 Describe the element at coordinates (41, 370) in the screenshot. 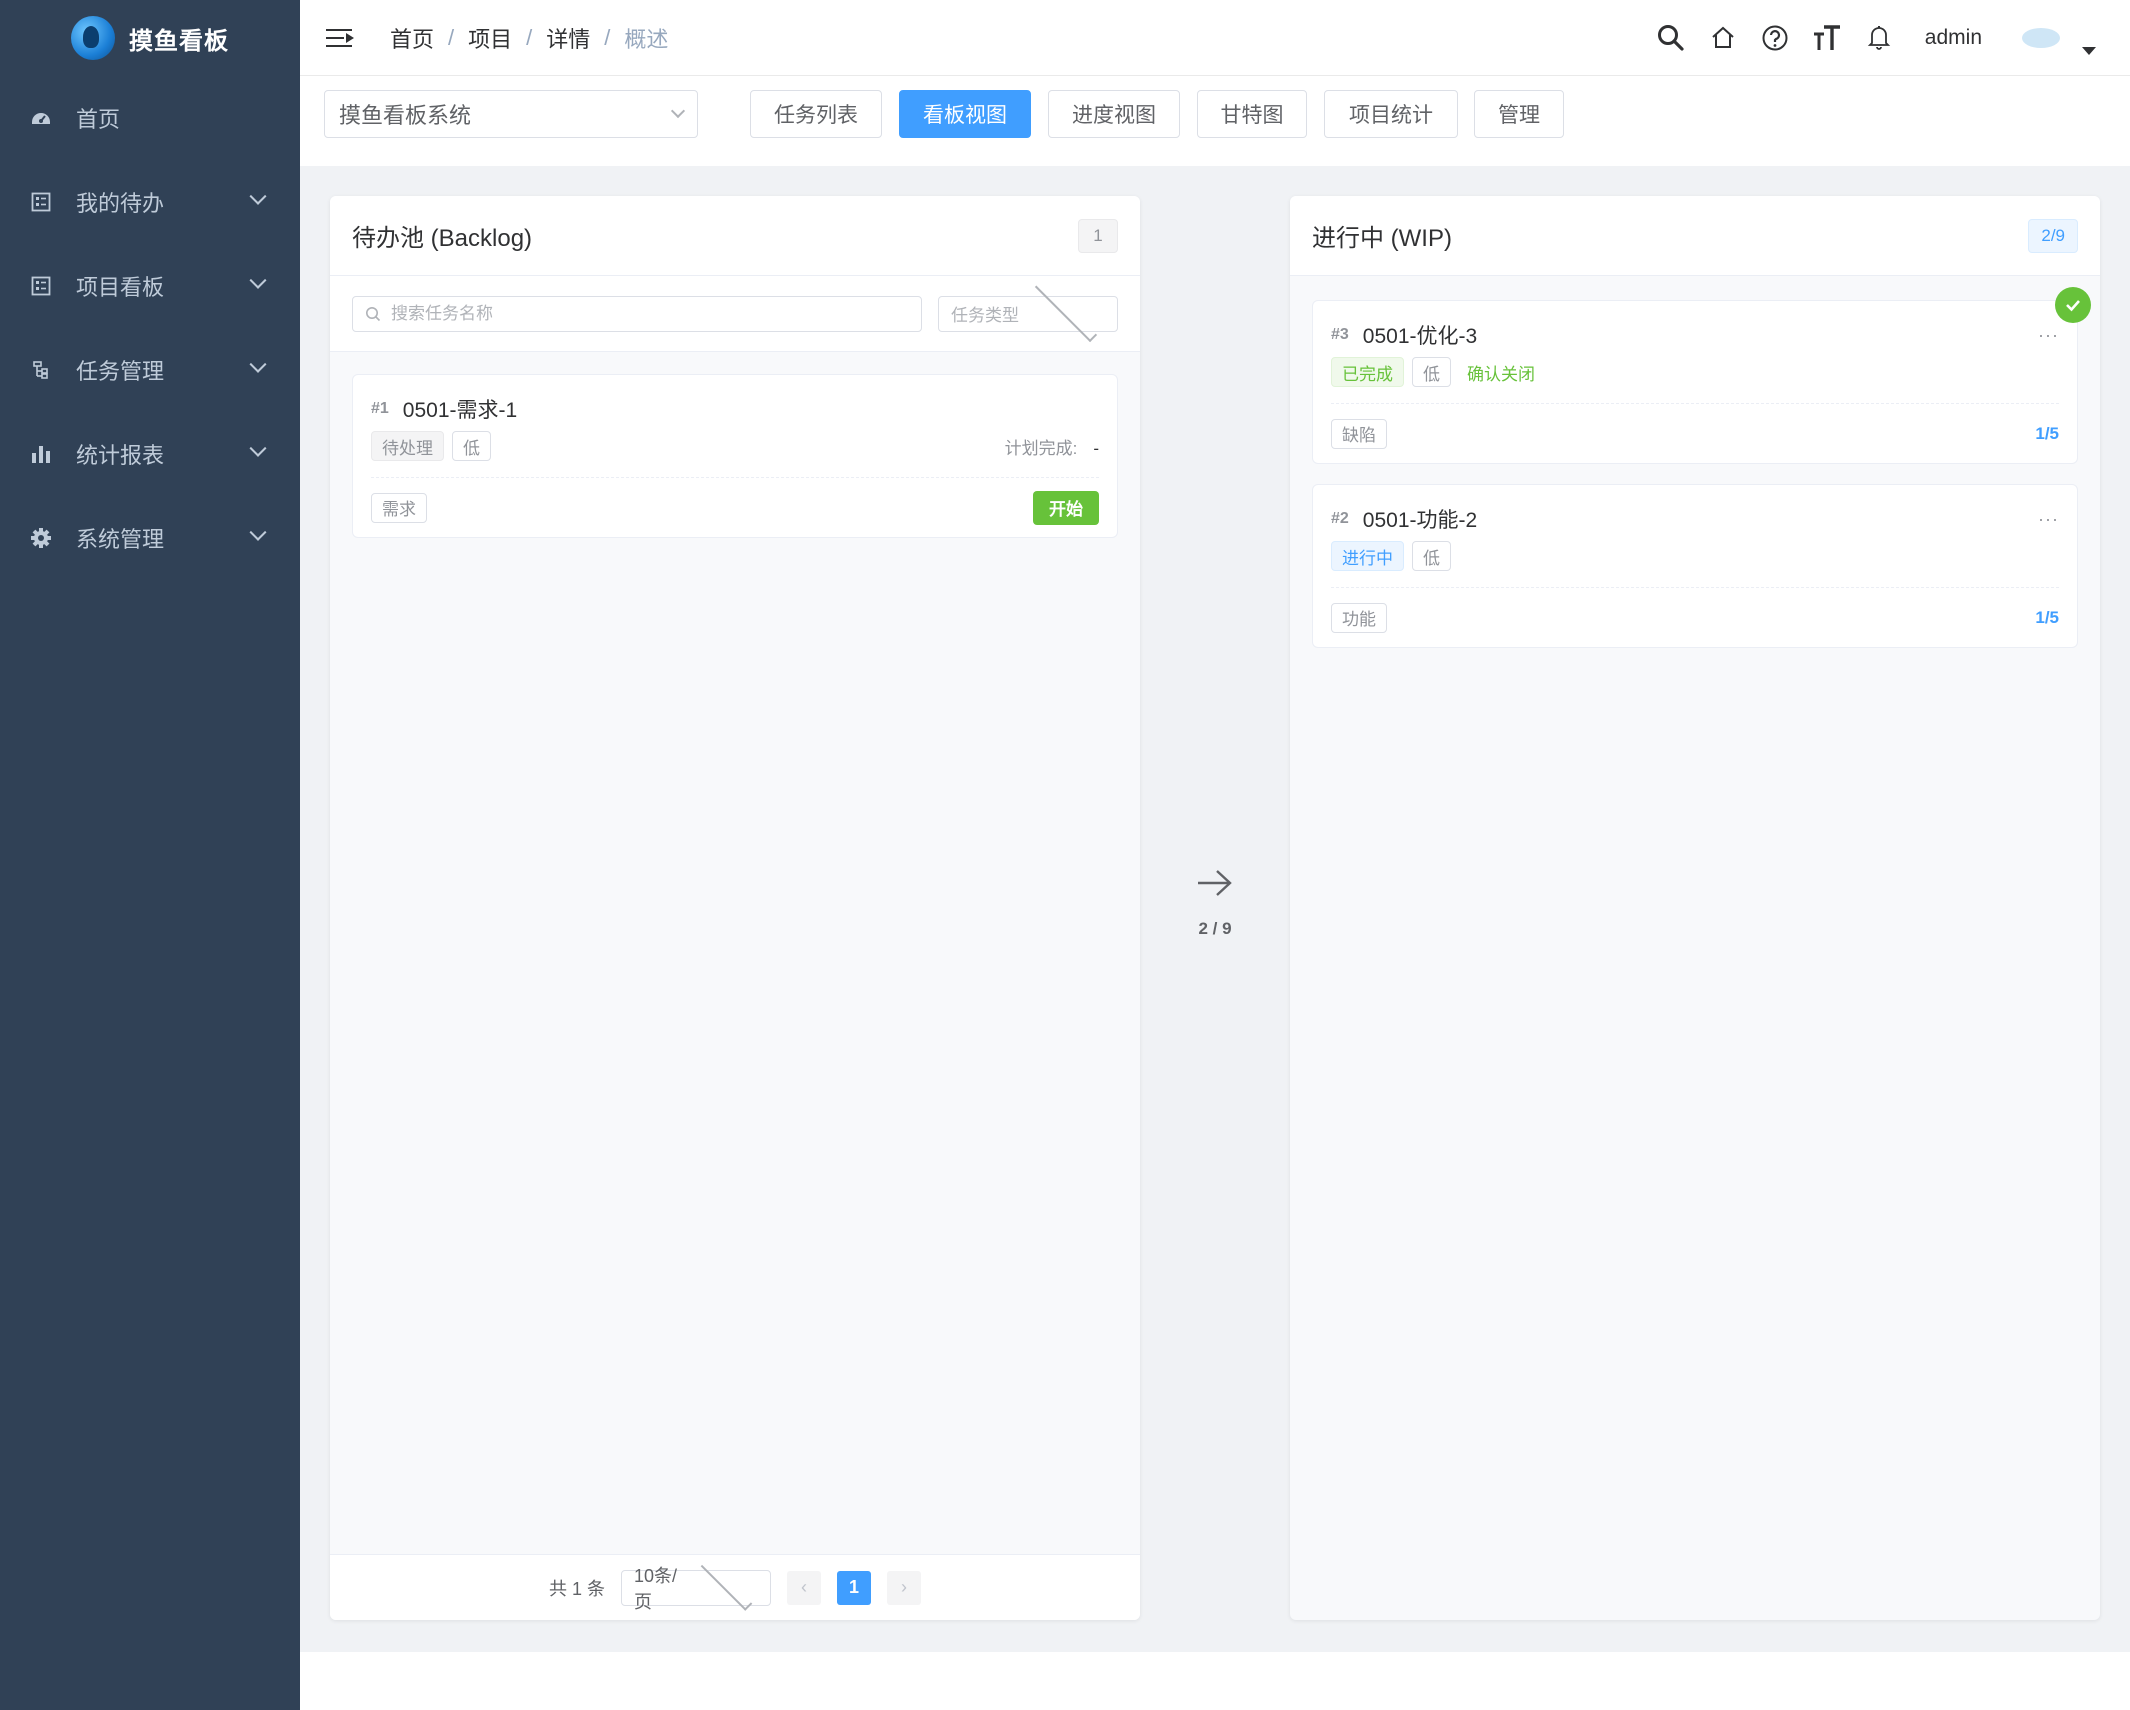

I see `tree-icon` at that location.